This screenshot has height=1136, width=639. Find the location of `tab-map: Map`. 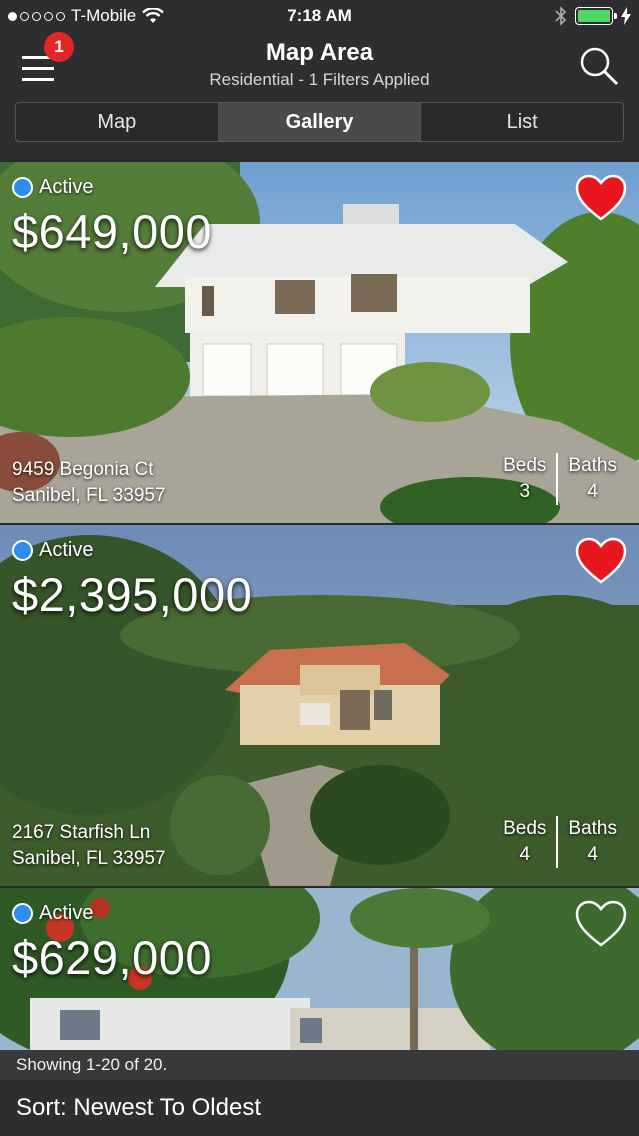

tab-map: Map is located at coordinates (117, 122).